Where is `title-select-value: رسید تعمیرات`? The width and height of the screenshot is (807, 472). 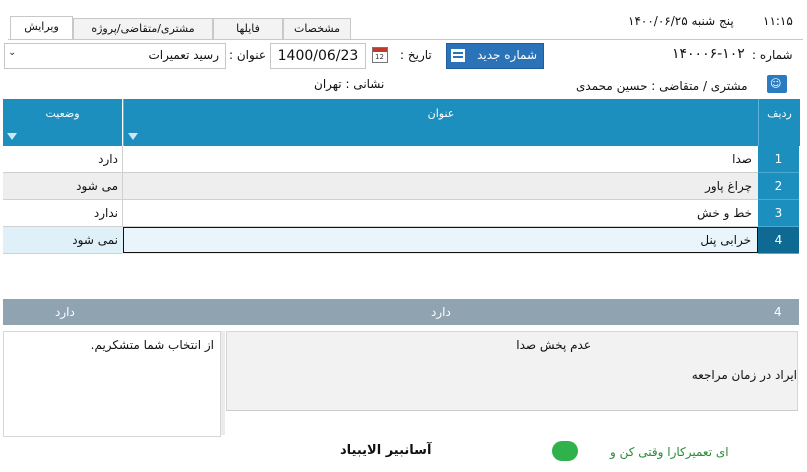
title-select-value: رسید تعمیرات is located at coordinates (183, 55).